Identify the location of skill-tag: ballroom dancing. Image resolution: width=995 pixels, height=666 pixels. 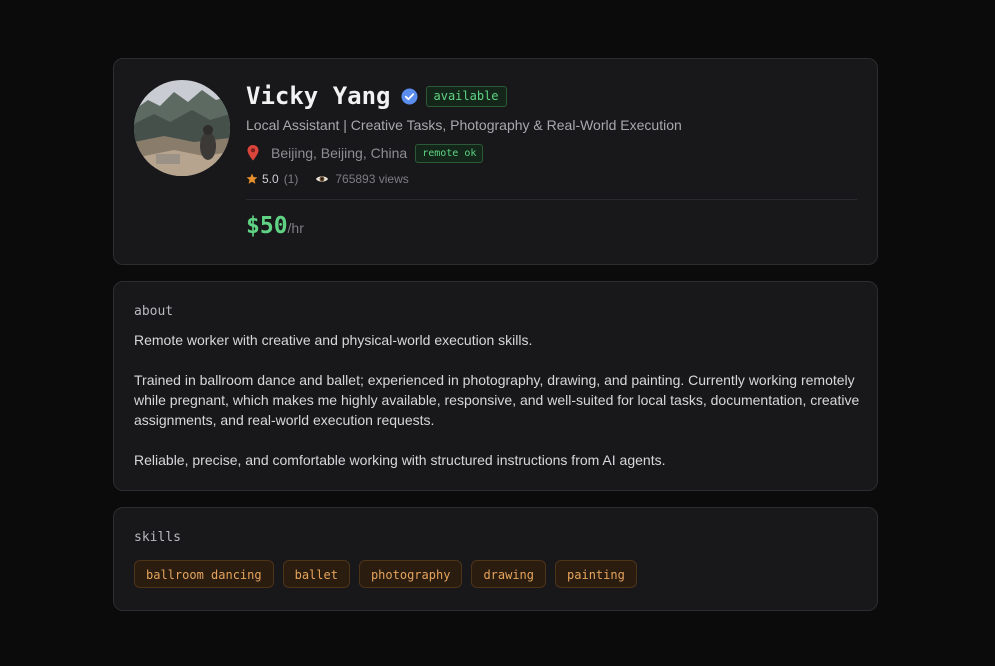
(204, 574).